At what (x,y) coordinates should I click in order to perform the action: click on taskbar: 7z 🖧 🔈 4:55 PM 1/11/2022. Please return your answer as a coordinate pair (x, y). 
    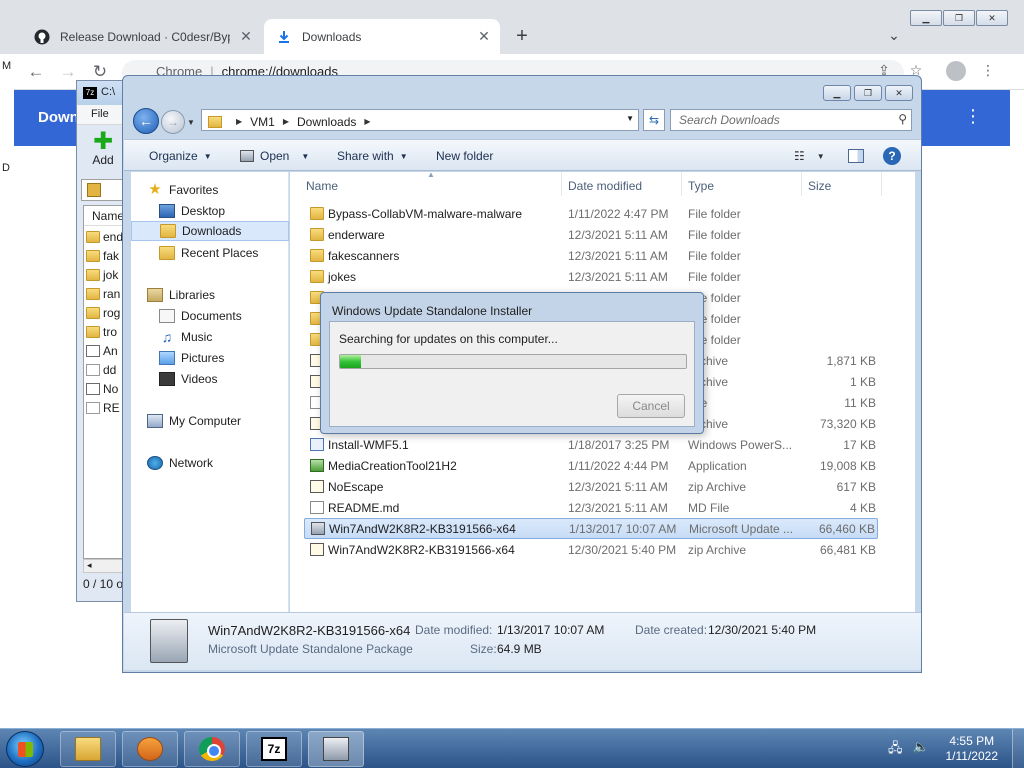
    Looking at the image, I should click on (512, 748).